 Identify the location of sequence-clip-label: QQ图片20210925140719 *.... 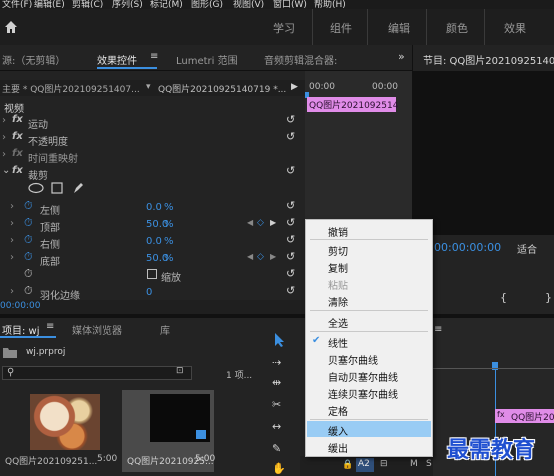
(222, 88).